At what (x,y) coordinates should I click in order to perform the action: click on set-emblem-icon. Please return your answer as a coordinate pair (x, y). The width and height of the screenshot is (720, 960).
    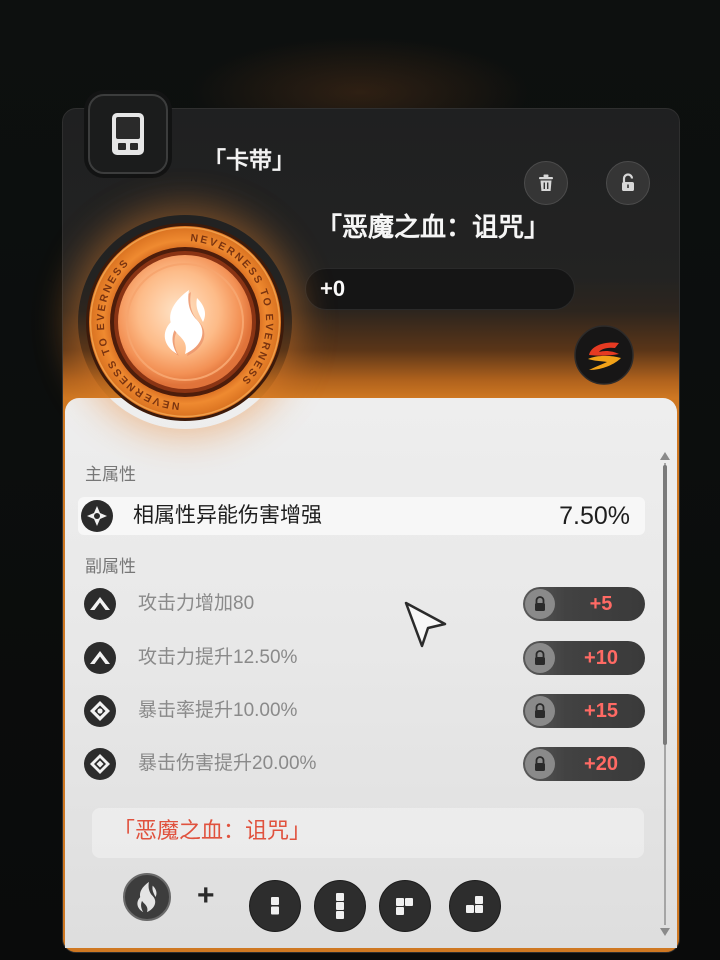
    Looking at the image, I should click on (147, 897).